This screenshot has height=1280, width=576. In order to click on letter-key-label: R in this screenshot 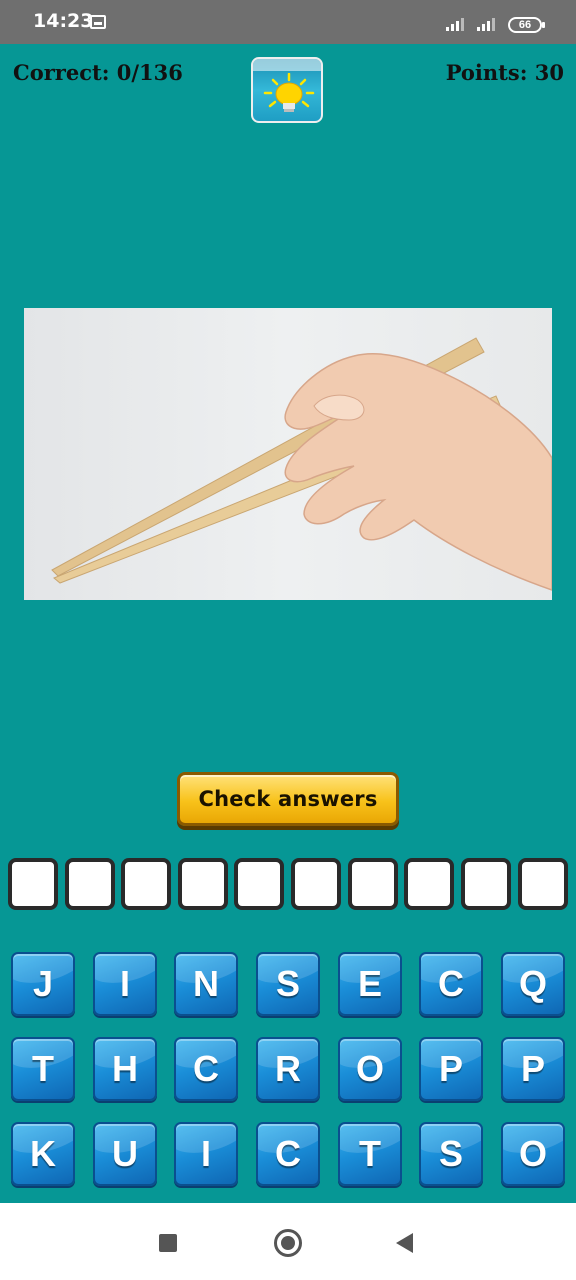, I will do `click(288, 1068)`.